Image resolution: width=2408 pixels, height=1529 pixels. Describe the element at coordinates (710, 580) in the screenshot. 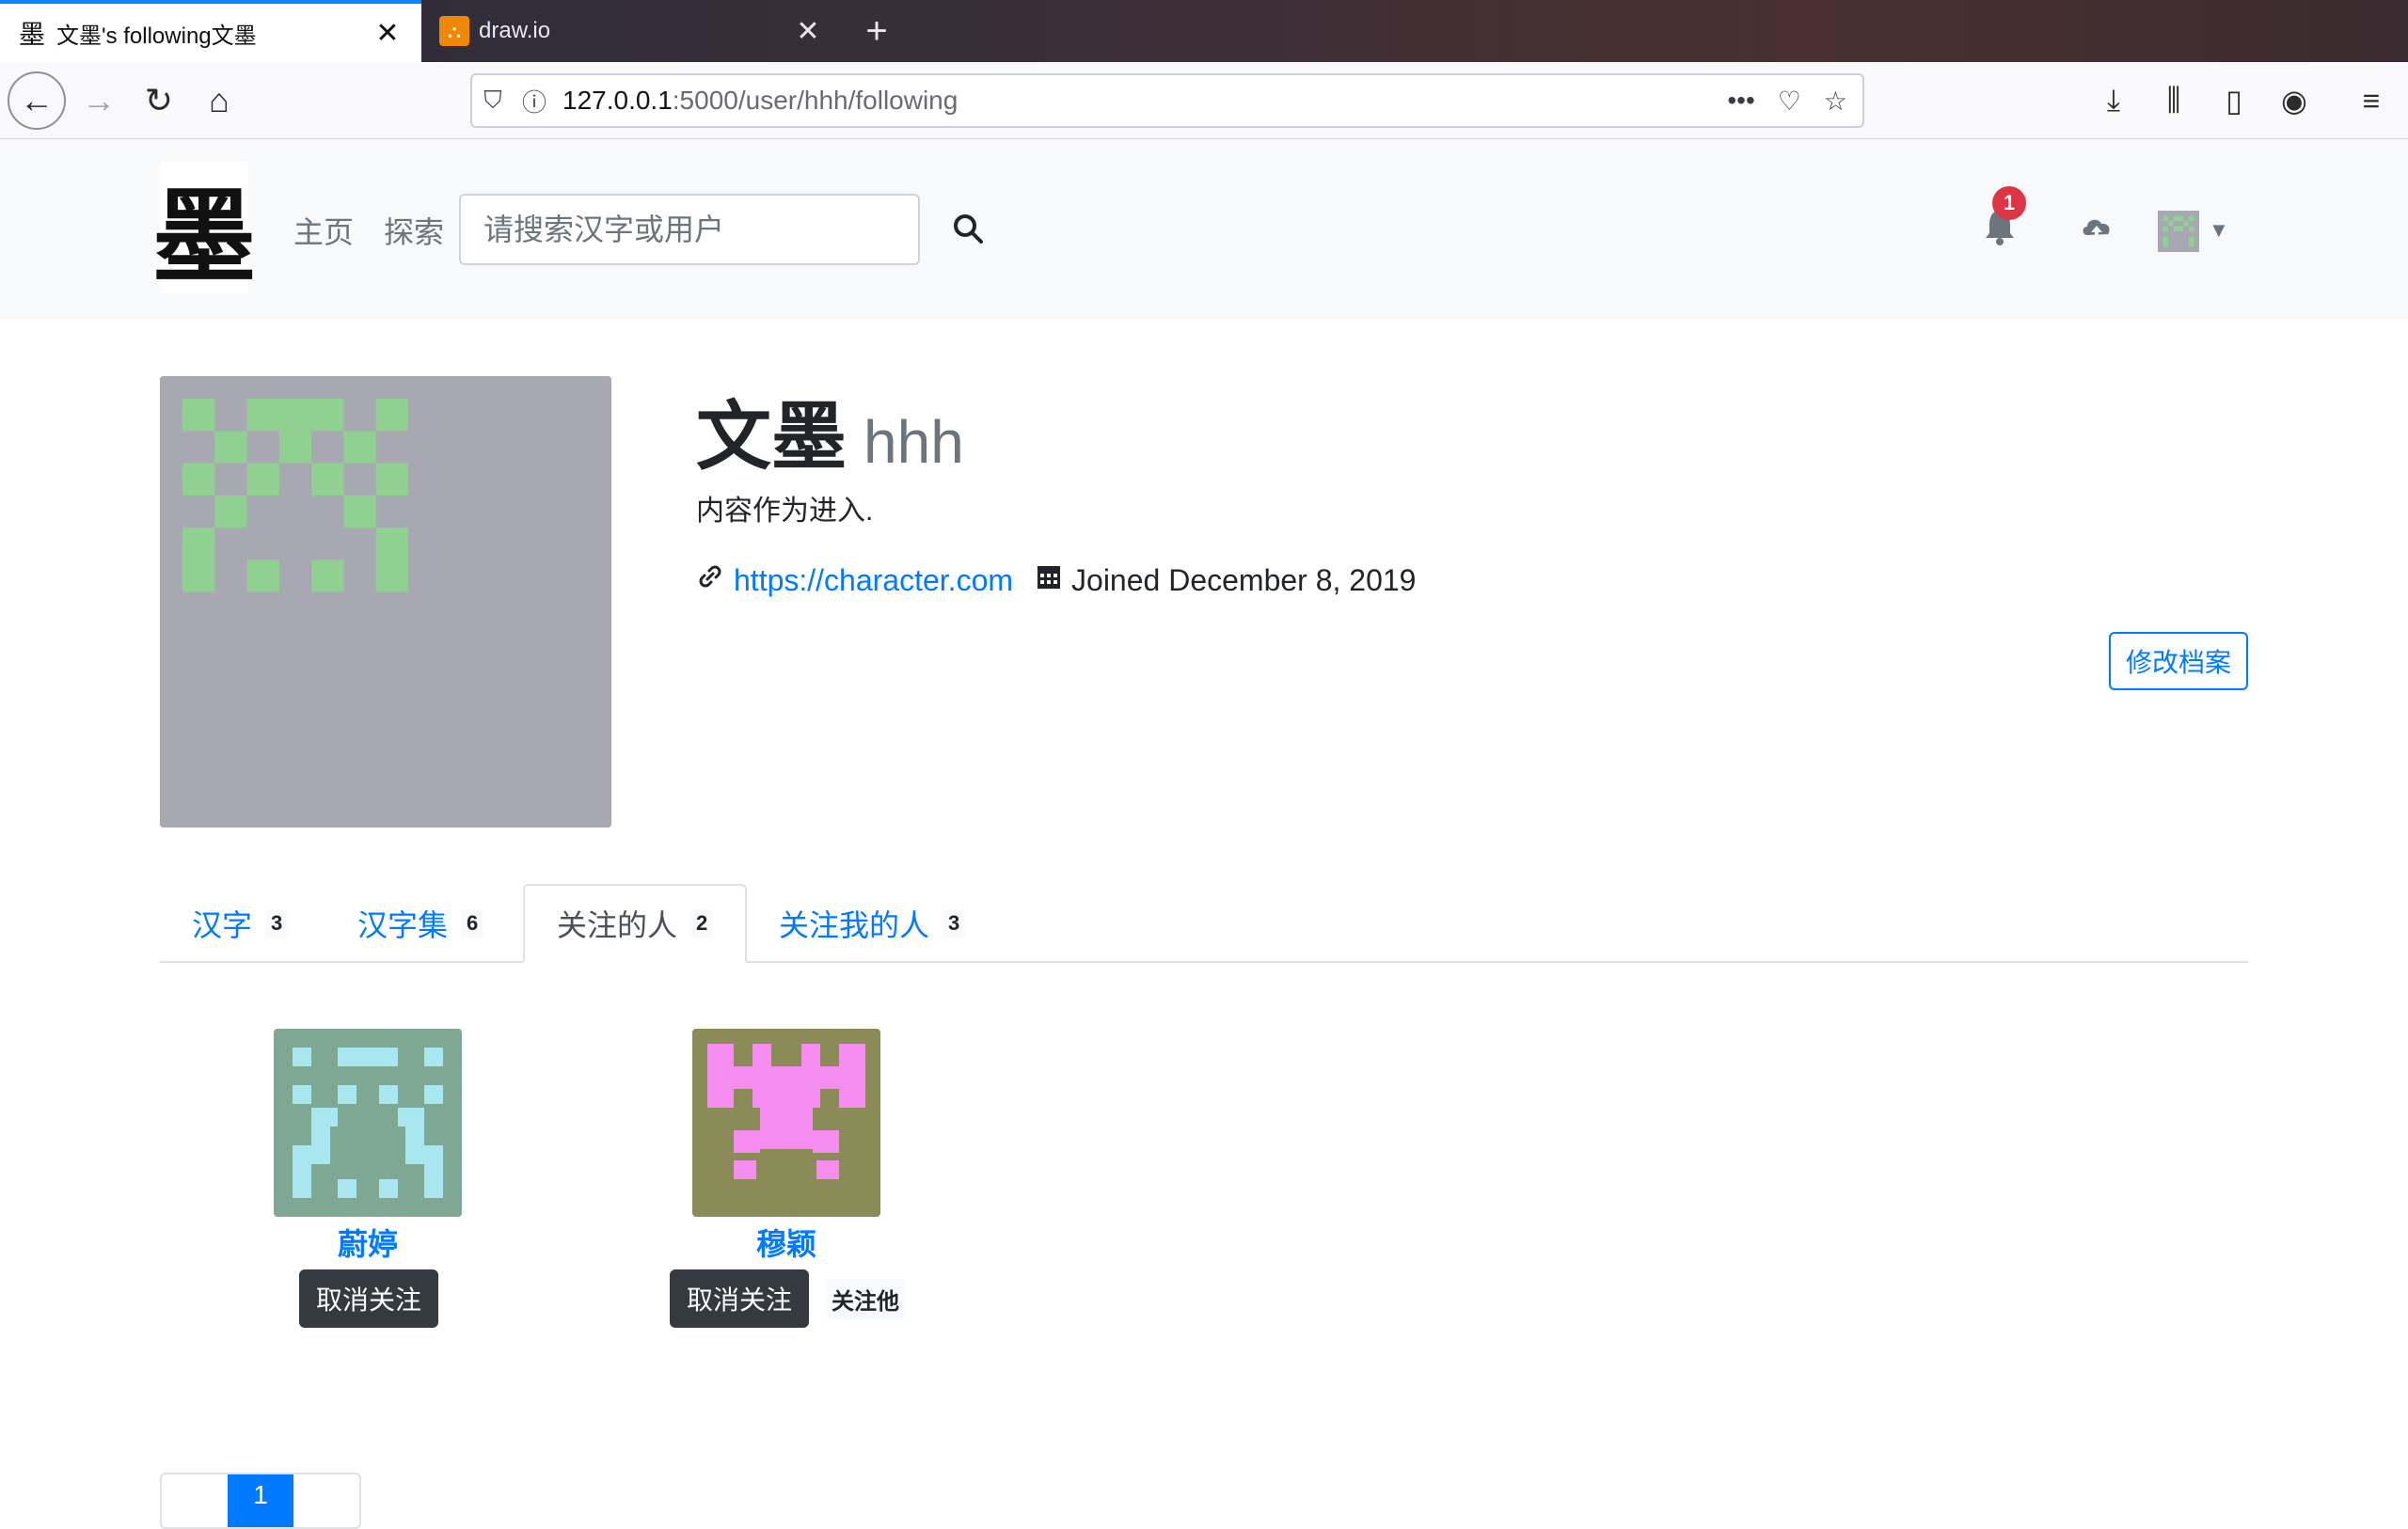

I see `link-icon` at that location.